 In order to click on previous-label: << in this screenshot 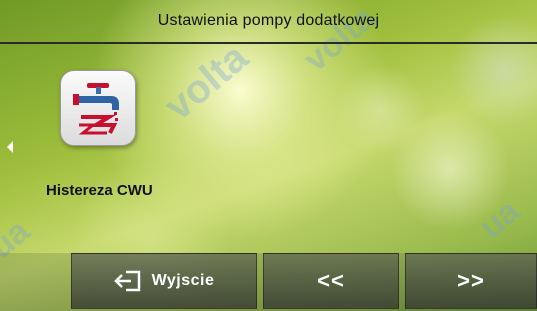, I will do `click(331, 280)`.